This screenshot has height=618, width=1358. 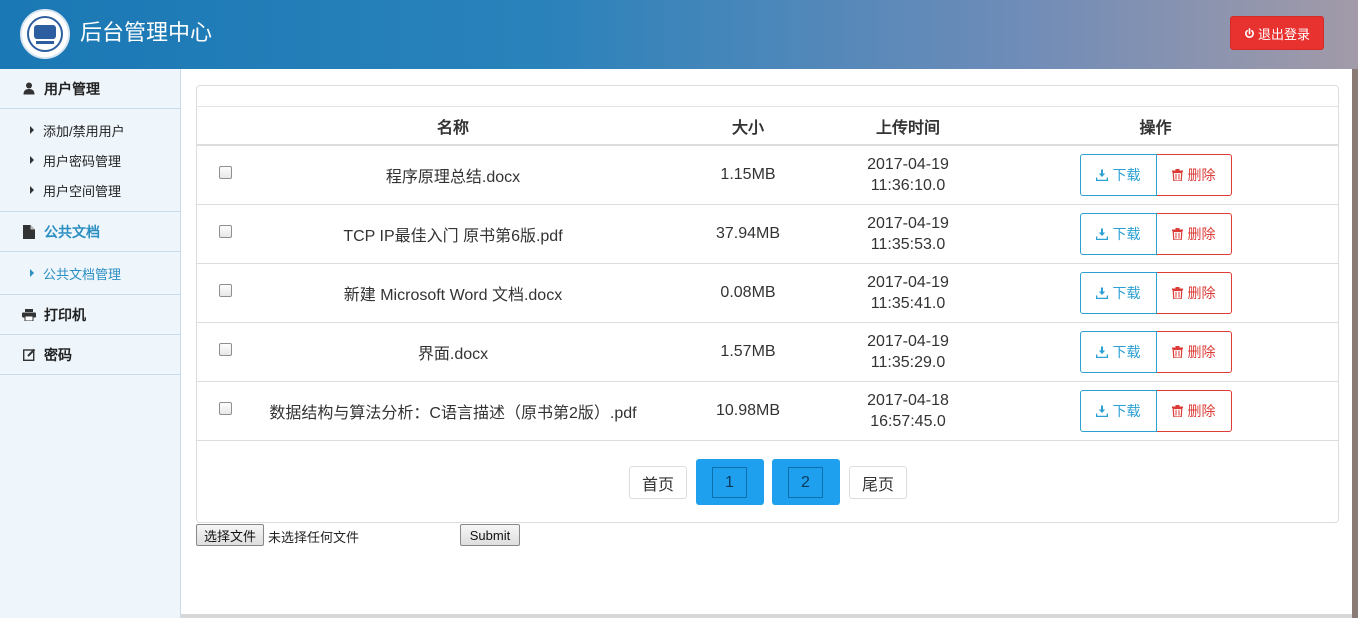 What do you see at coordinates (90, 130) in the screenshot?
I see `sidebar-item-add-disable-user: 添加/禁用用户` at bounding box center [90, 130].